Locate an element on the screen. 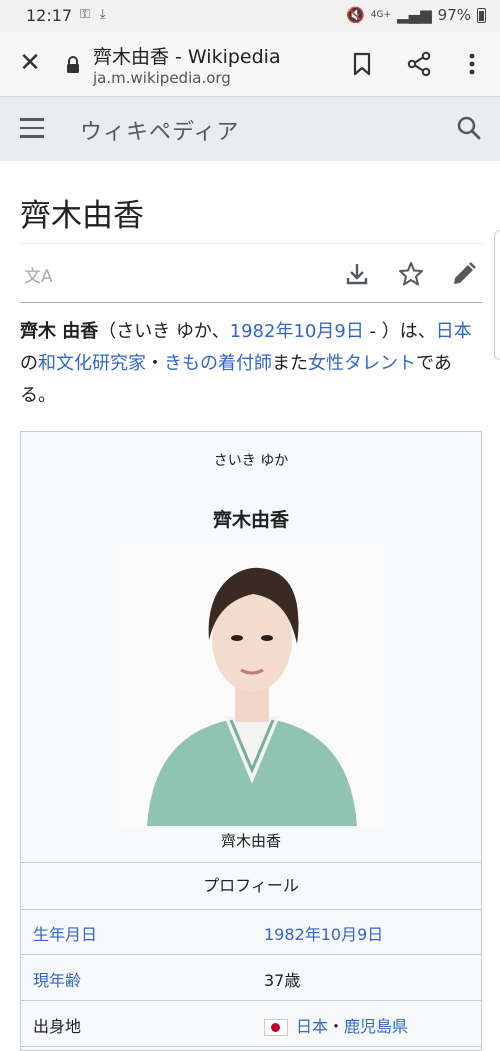 The height and width of the screenshot is (1051, 500). star-icon is located at coordinates (411, 274).